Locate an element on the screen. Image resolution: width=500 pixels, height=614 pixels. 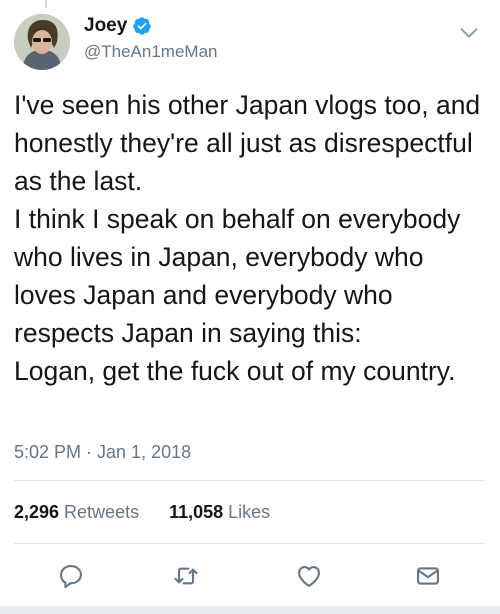
retweets-count: 2,296 is located at coordinates (37, 512).